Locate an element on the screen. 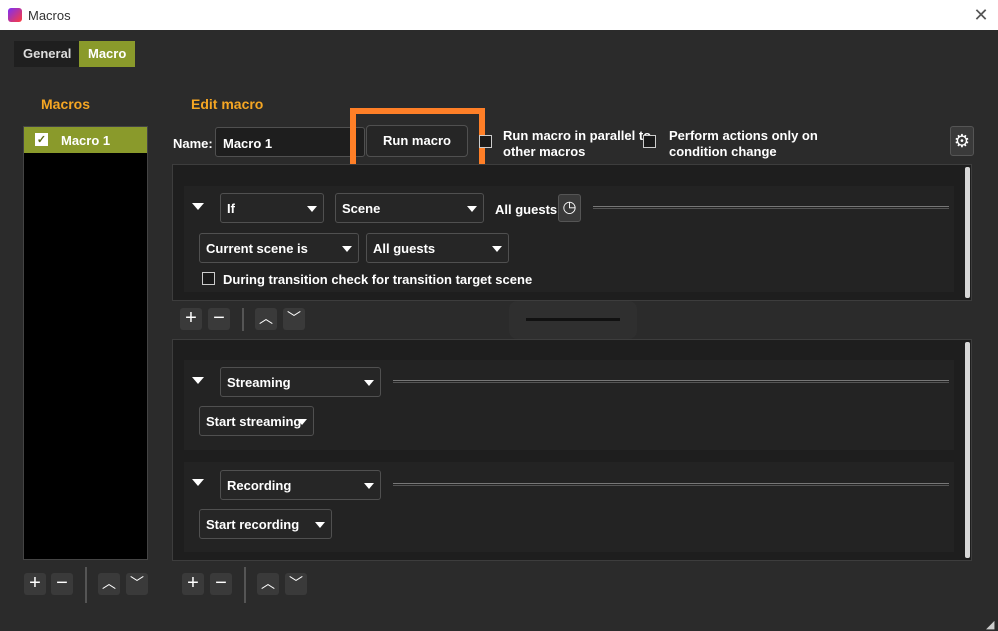  splitter-handle is located at coordinates (573, 320).